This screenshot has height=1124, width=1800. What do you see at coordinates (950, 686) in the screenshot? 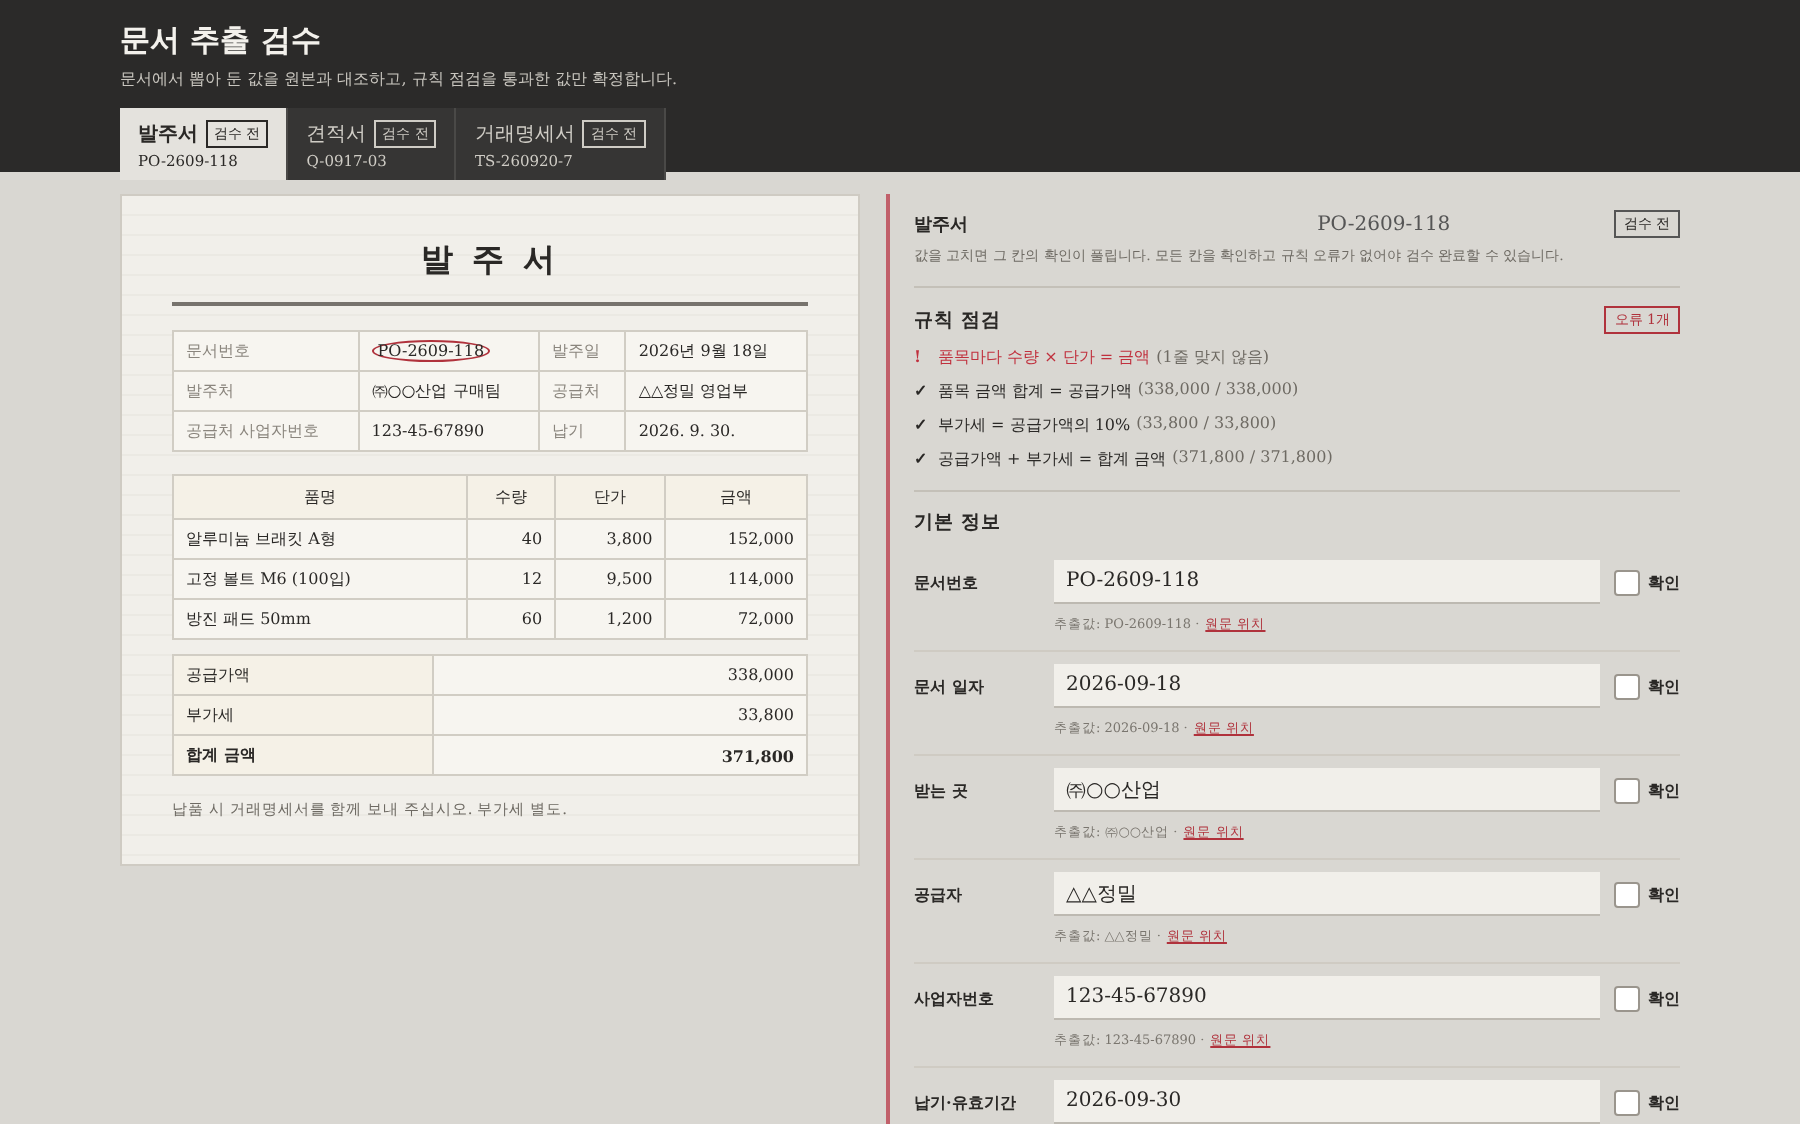
I see `field-label: 문서 일자` at bounding box center [950, 686].